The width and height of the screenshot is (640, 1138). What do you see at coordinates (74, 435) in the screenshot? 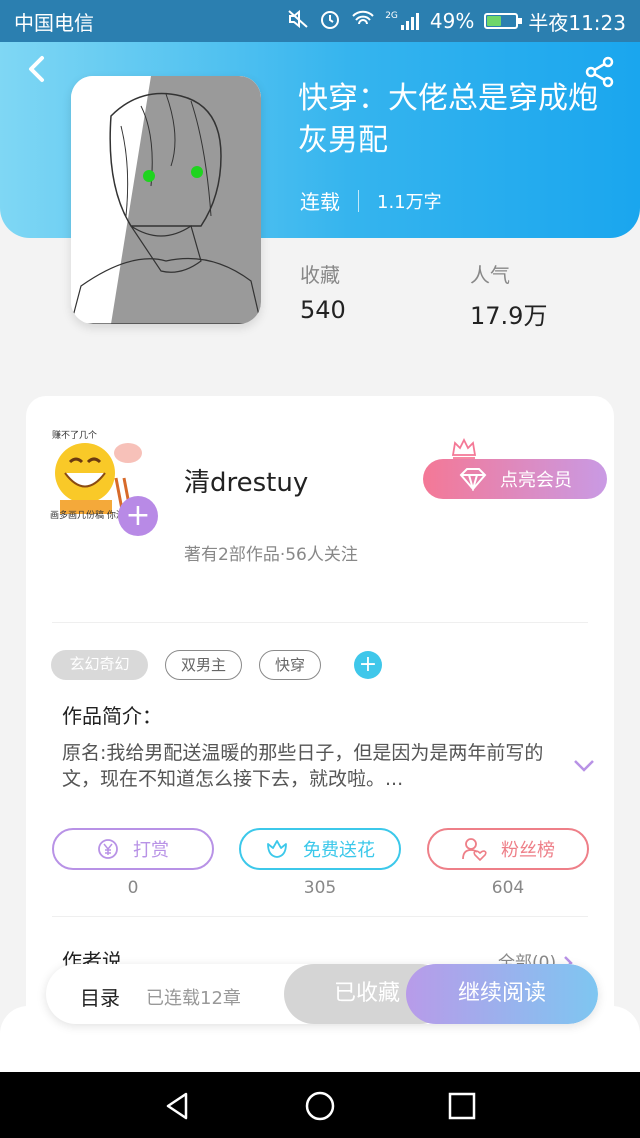
I see `avatar-caption-top: 赚不了几个` at bounding box center [74, 435].